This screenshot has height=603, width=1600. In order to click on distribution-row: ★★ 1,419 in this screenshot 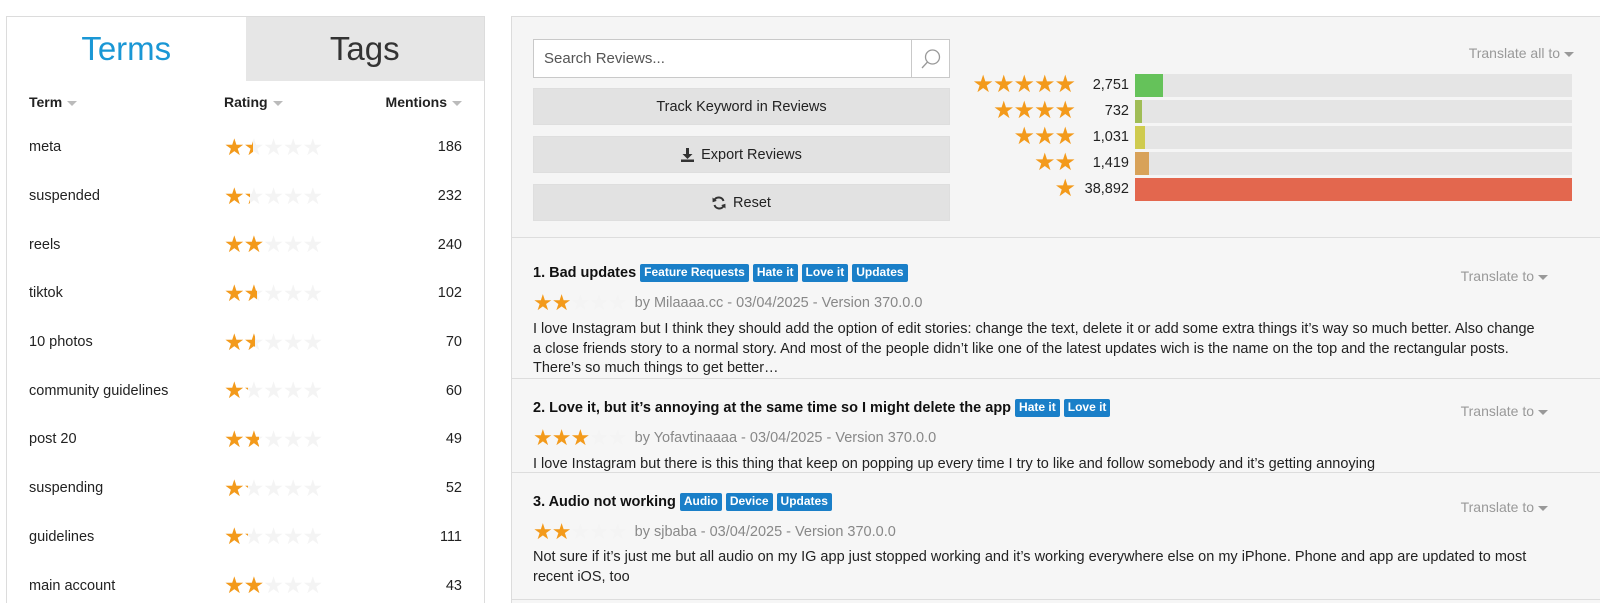, I will do `click(1280, 163)`.